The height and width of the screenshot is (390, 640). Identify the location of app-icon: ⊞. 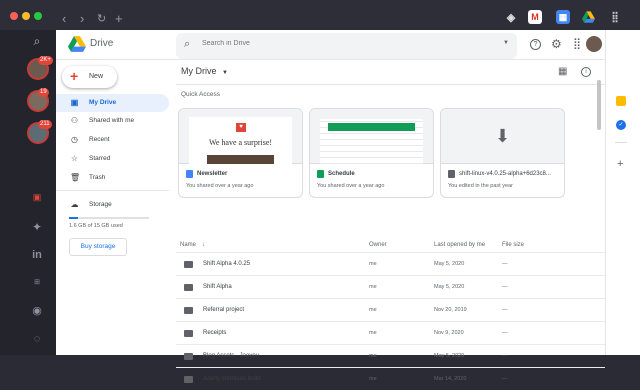
(37, 283).